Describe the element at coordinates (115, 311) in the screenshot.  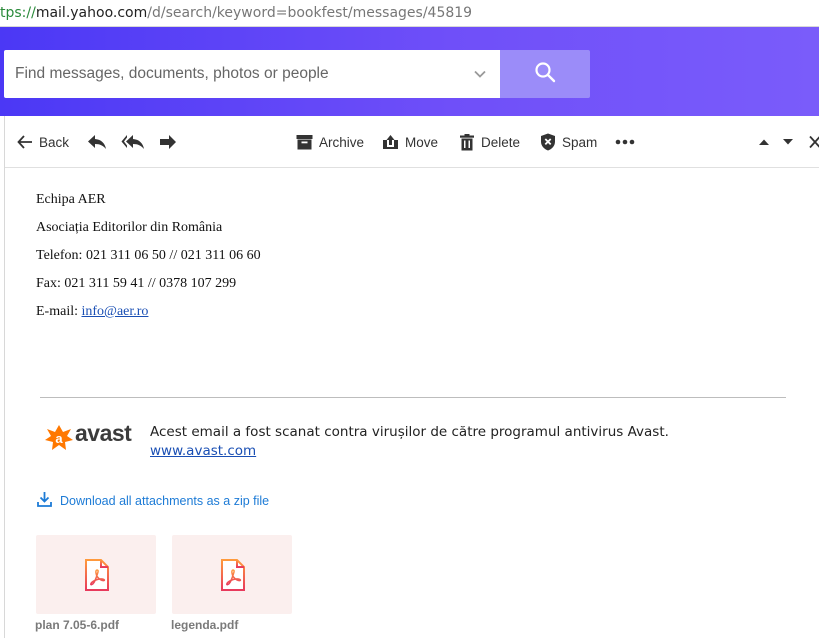
I see `email-link: info@aer.ro` at that location.